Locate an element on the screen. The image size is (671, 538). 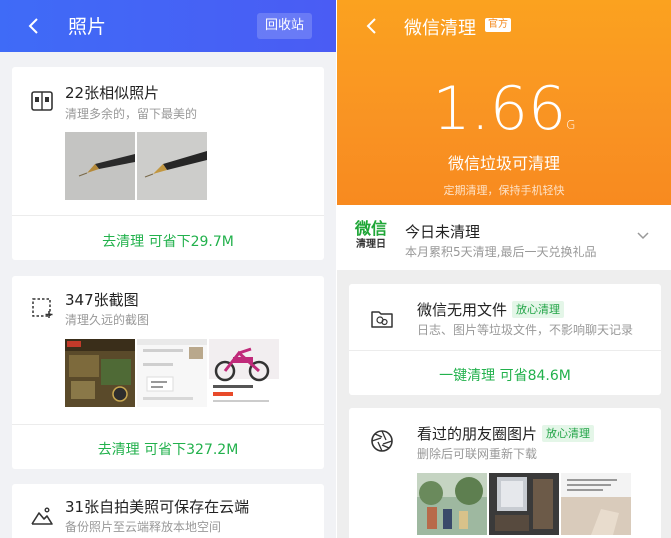
clean-screenshots-button: 去清理 可省下327.2M is located at coordinates (168, 449).